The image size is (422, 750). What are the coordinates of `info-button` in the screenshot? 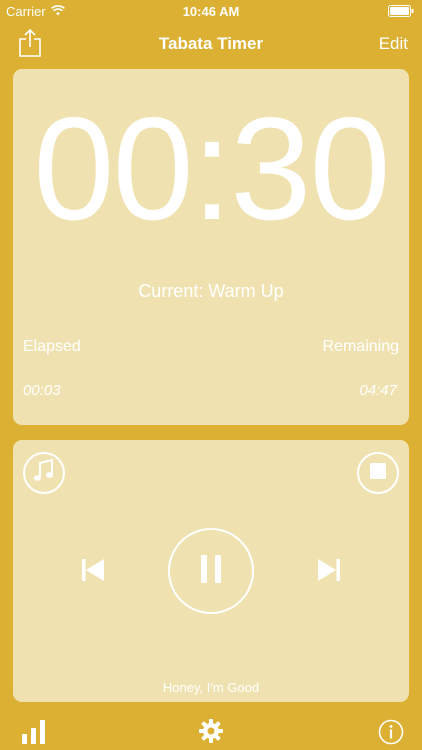 It's located at (391, 734).